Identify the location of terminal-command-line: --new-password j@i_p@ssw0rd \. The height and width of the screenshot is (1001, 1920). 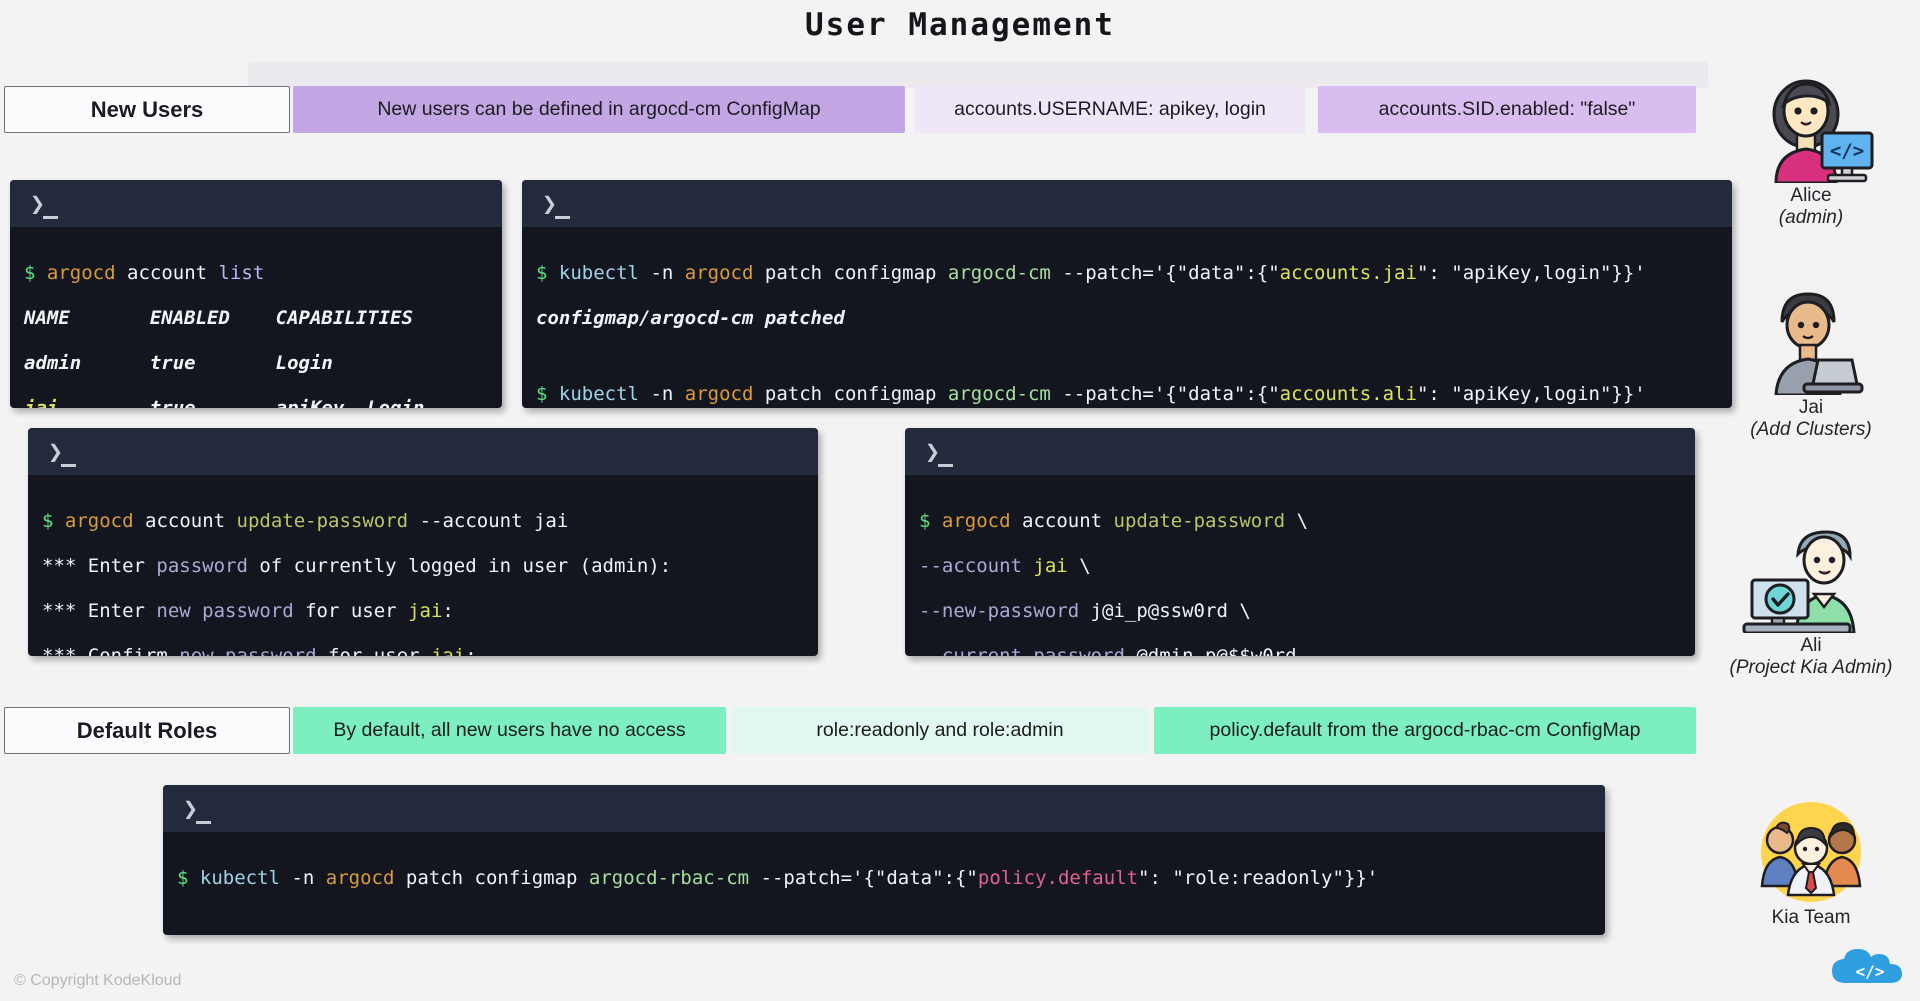
(1085, 610).